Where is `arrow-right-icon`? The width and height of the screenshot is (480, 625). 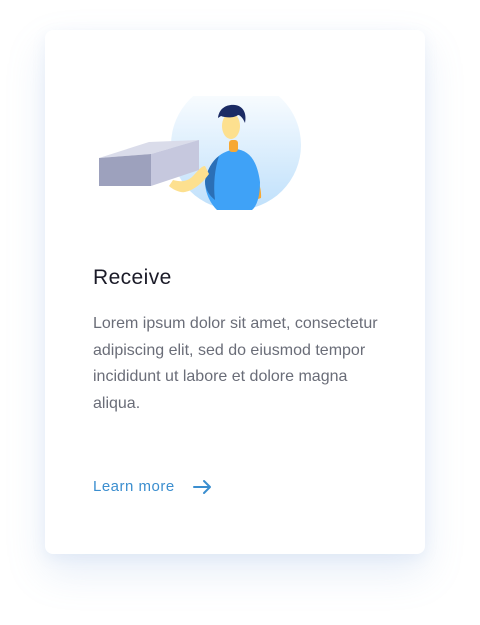 arrow-right-icon is located at coordinates (202, 487).